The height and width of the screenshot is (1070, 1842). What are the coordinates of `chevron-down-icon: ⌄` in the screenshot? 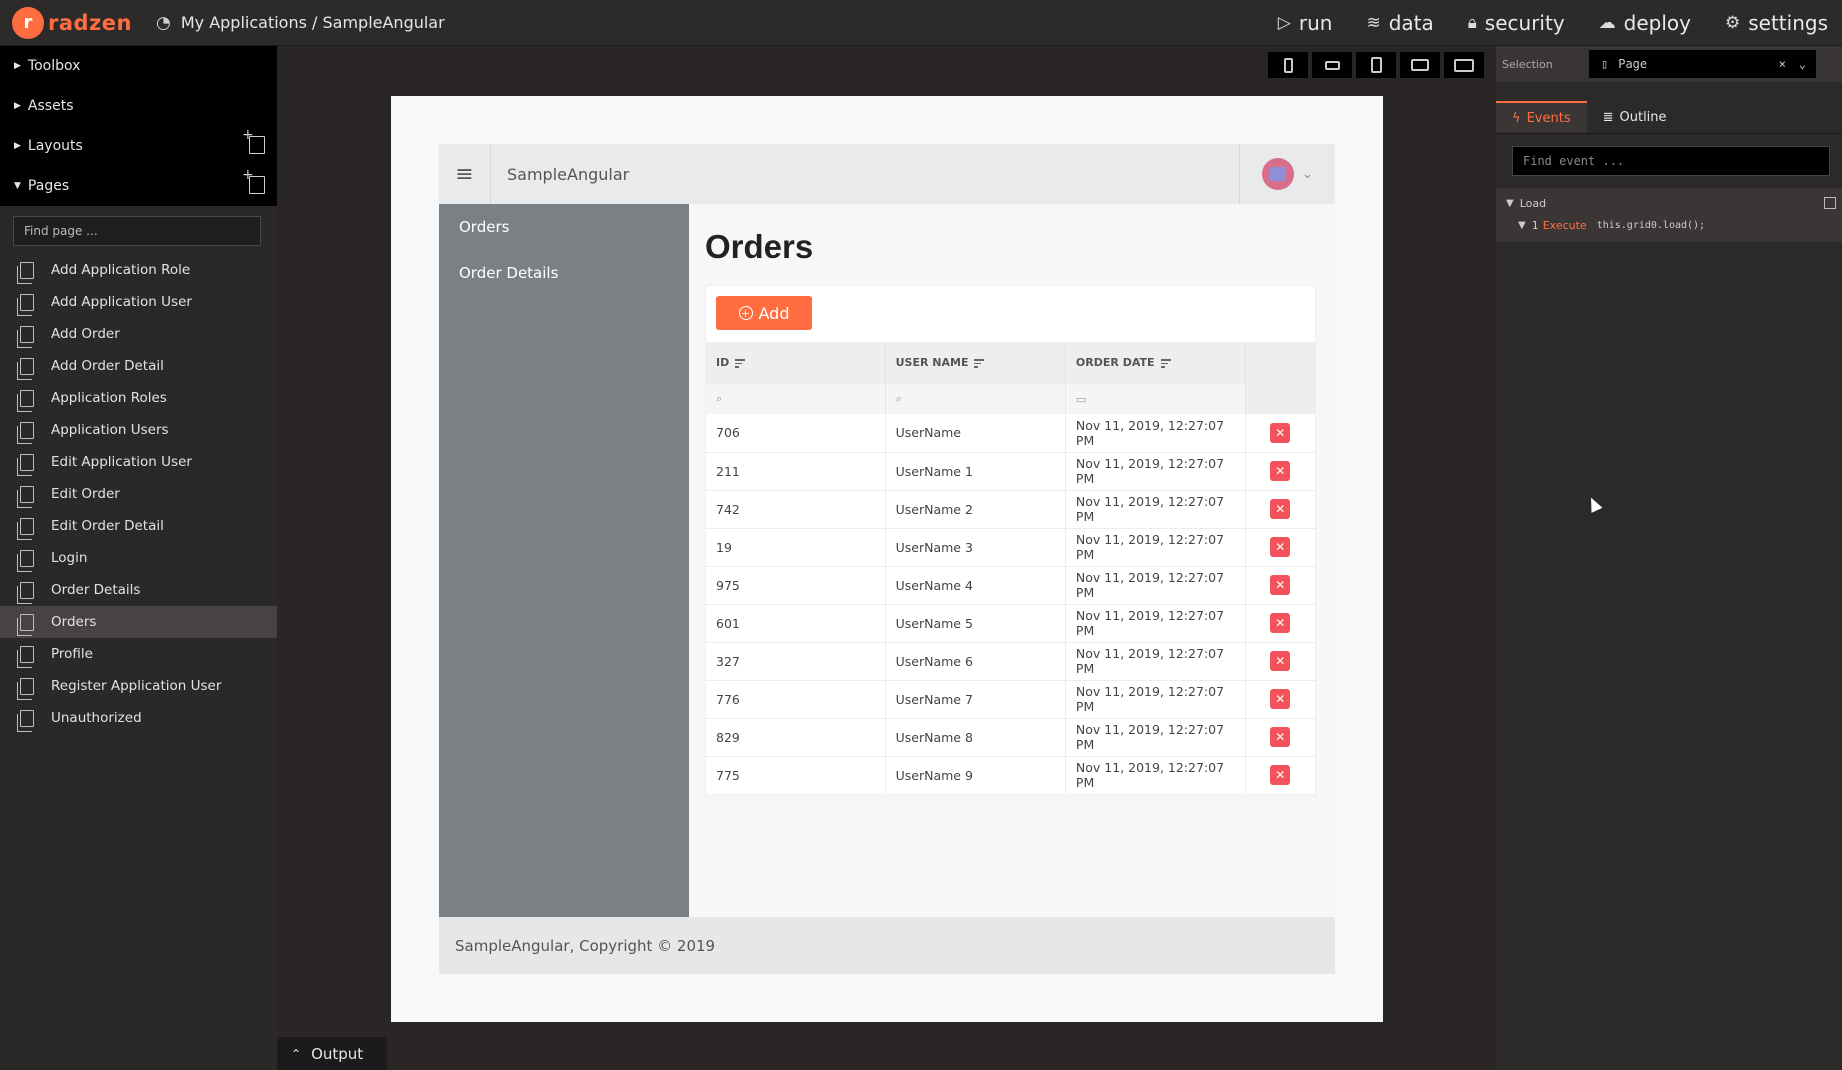 It's located at (1802, 64).